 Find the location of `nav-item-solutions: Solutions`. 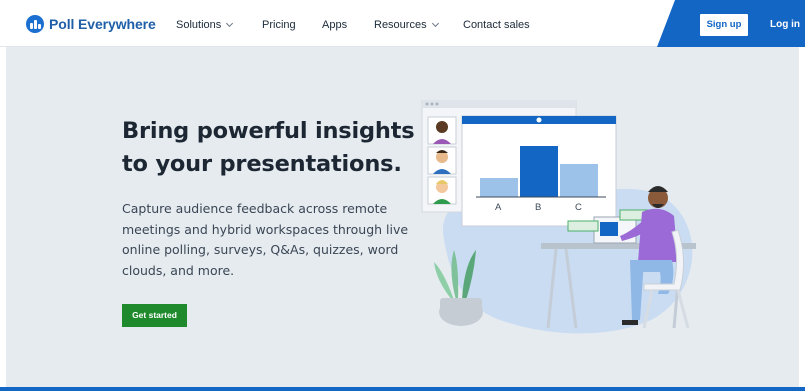

nav-item-solutions: Solutions is located at coordinates (205, 25).